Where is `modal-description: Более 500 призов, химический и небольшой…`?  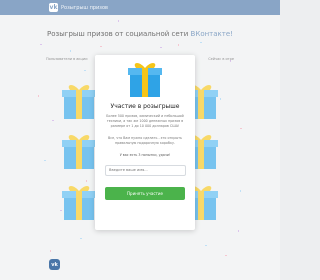
modal-description: Более 500 призов, химический и небольшой… is located at coordinates (145, 121).